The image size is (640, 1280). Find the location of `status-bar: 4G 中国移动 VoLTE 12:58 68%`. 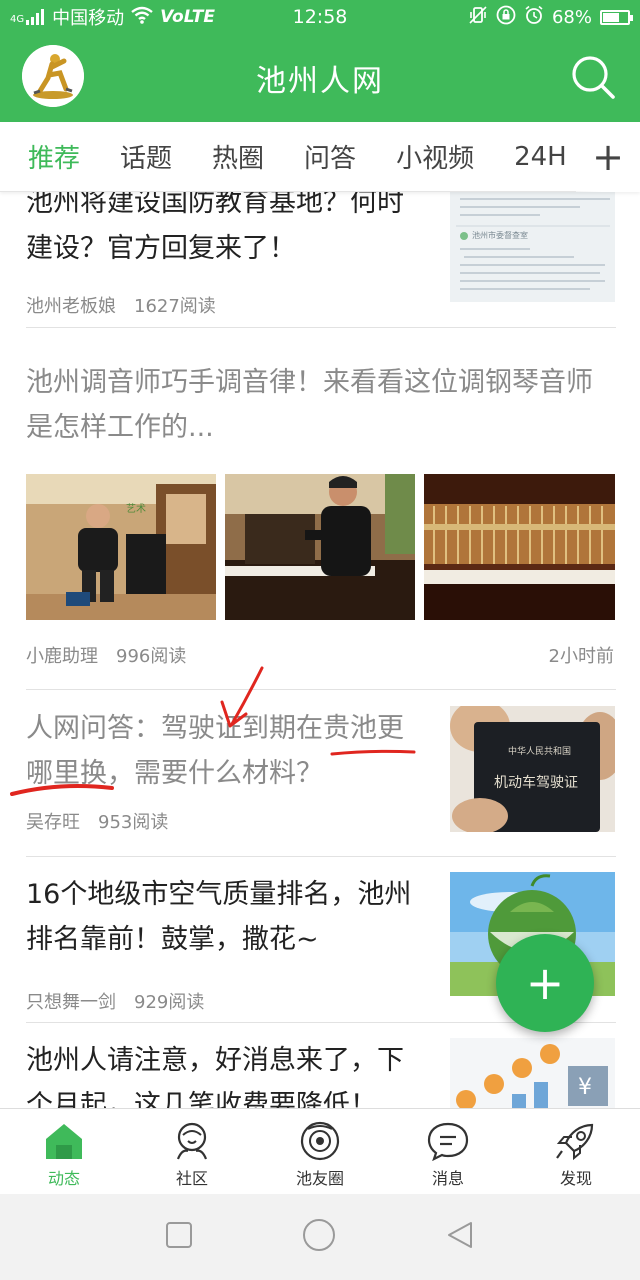

status-bar: 4G 中国移动 VoLTE 12:58 68% is located at coordinates (320, 17).